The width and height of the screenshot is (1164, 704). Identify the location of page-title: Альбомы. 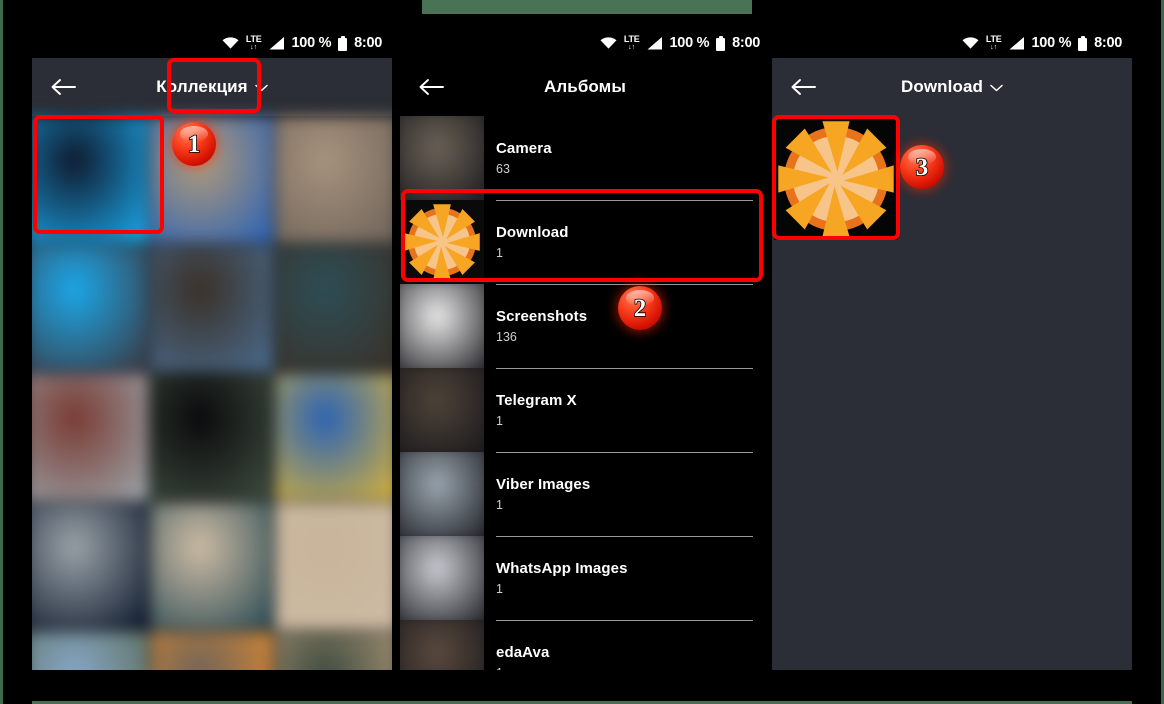
(585, 86).